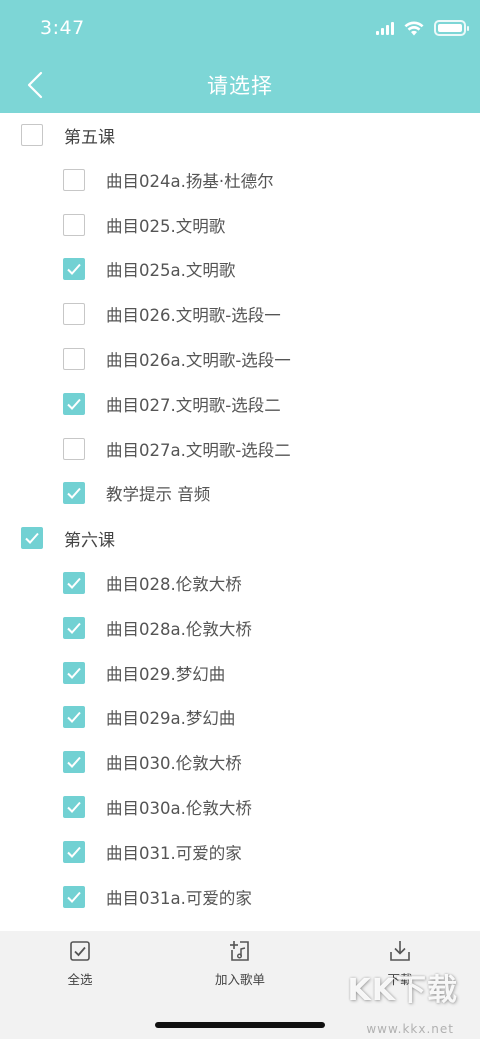  I want to click on track-row: 曲目024a.扬基·杜德尔, so click(240, 180).